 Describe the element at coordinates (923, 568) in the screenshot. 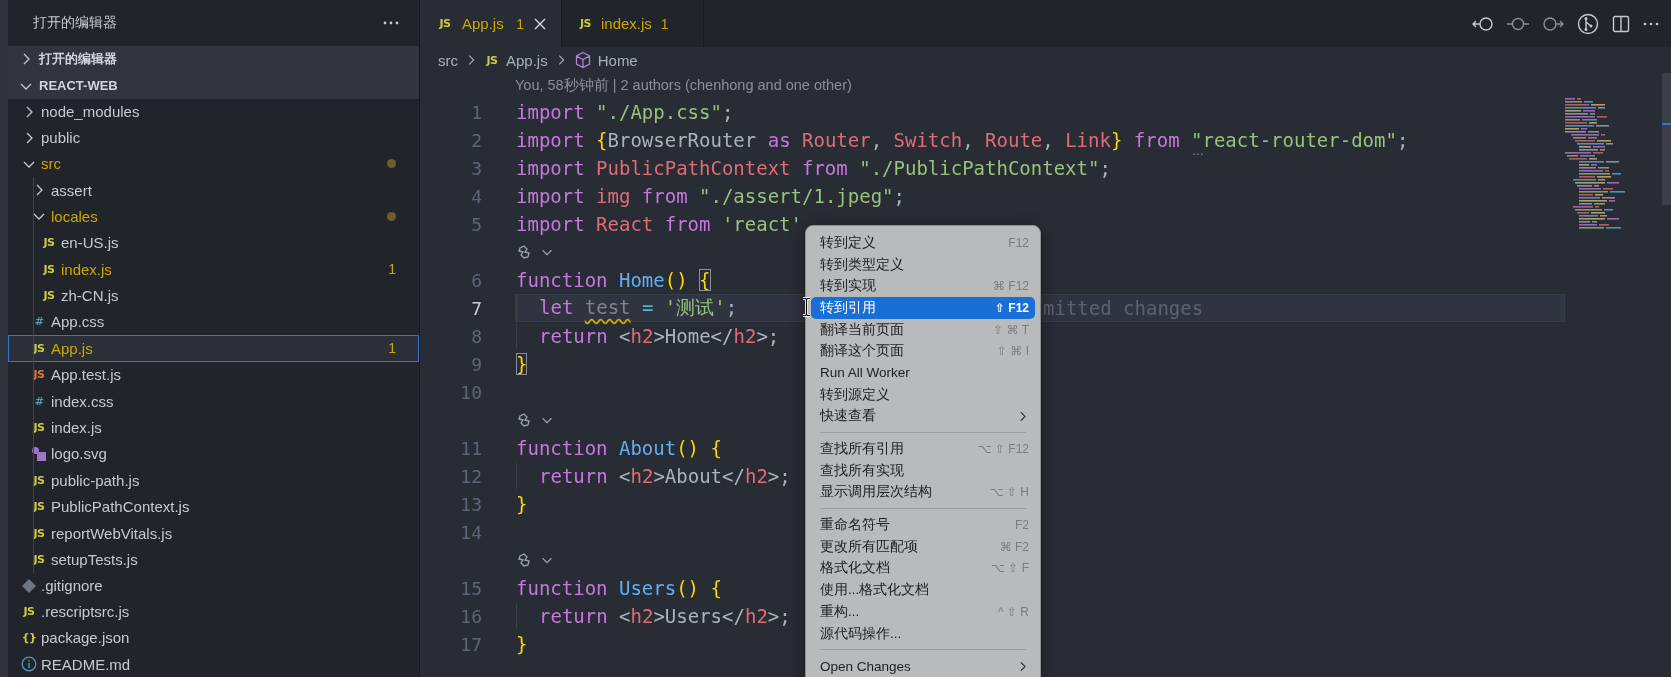

I see `menu-item: 格式化文档 ⌥ ⇧ F` at that location.